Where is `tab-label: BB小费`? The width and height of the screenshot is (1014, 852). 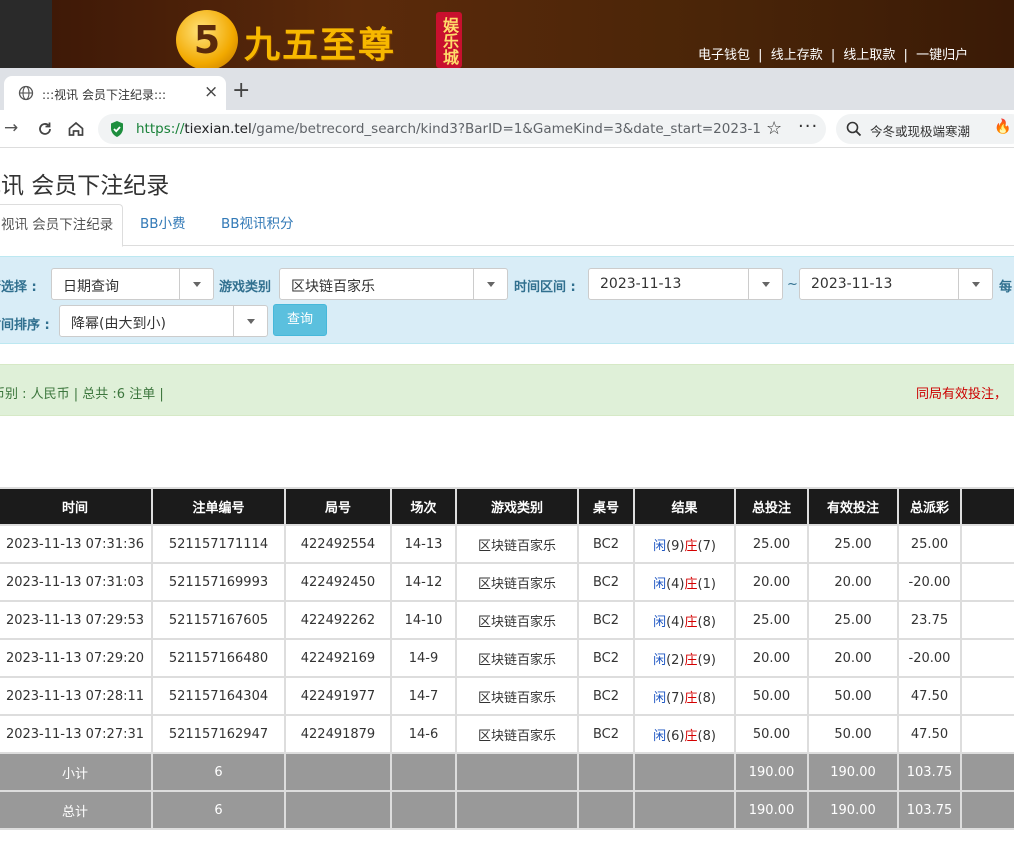 tab-label: BB小费 is located at coordinates (163, 224).